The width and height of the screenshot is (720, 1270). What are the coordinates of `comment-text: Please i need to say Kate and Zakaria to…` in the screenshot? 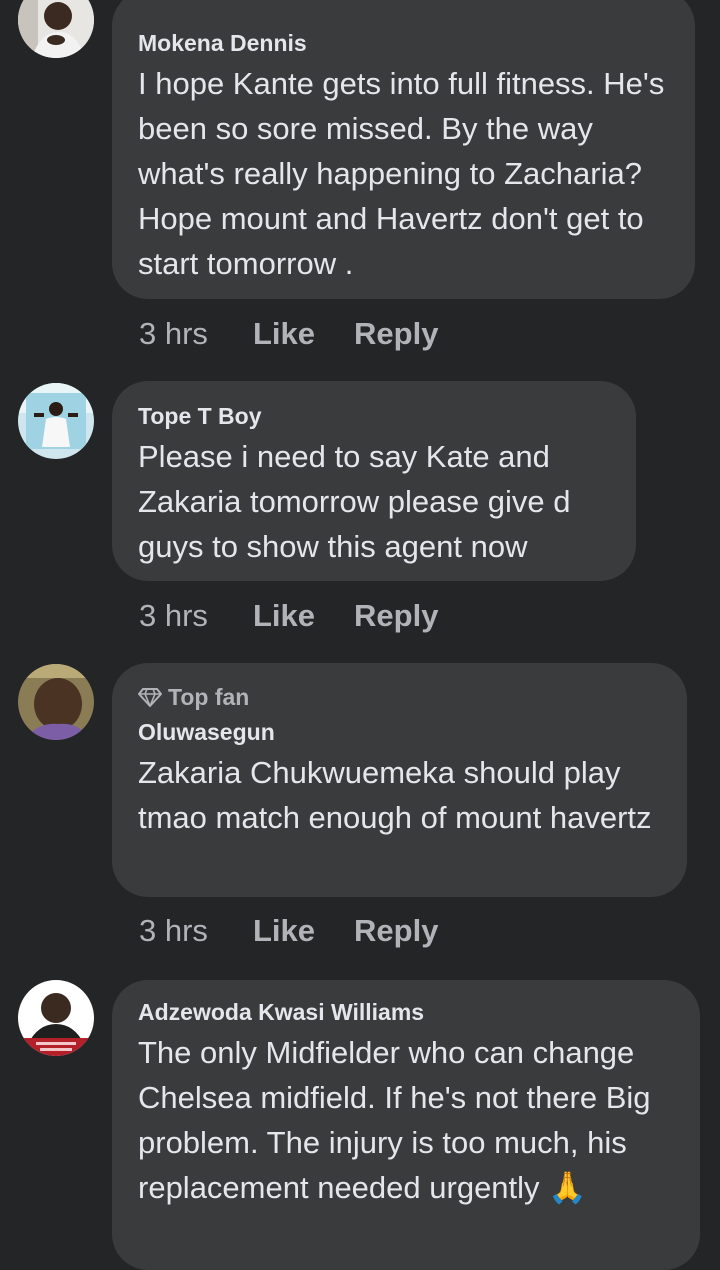 It's located at (354, 501).